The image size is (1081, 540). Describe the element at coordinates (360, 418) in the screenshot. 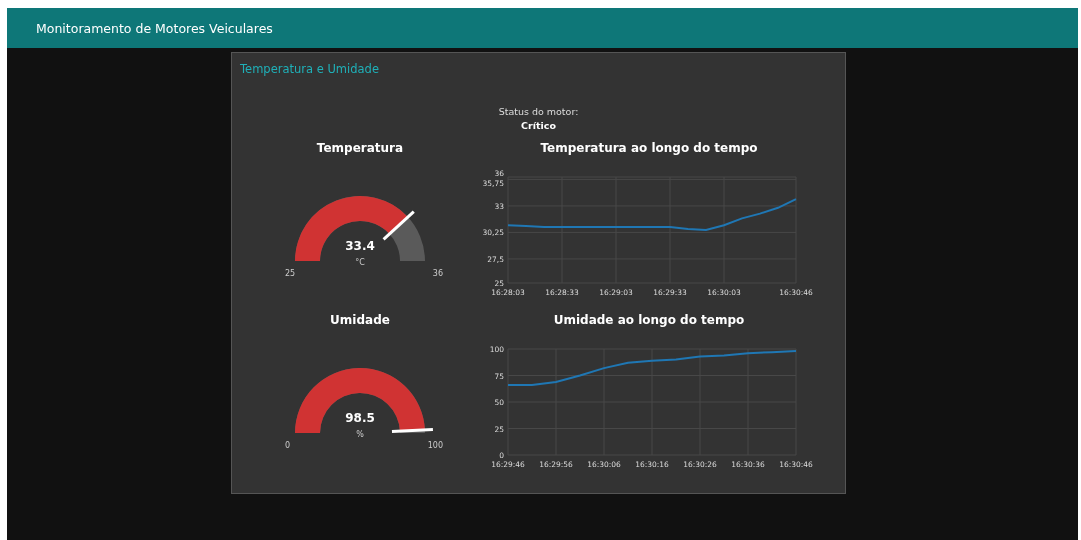

I see `gauge-value: 98.5` at that location.